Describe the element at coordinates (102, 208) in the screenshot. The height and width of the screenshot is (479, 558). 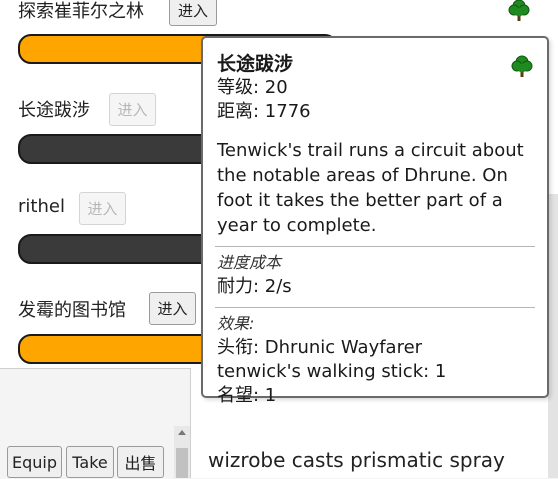
I see `enter-button-3: 进入` at that location.